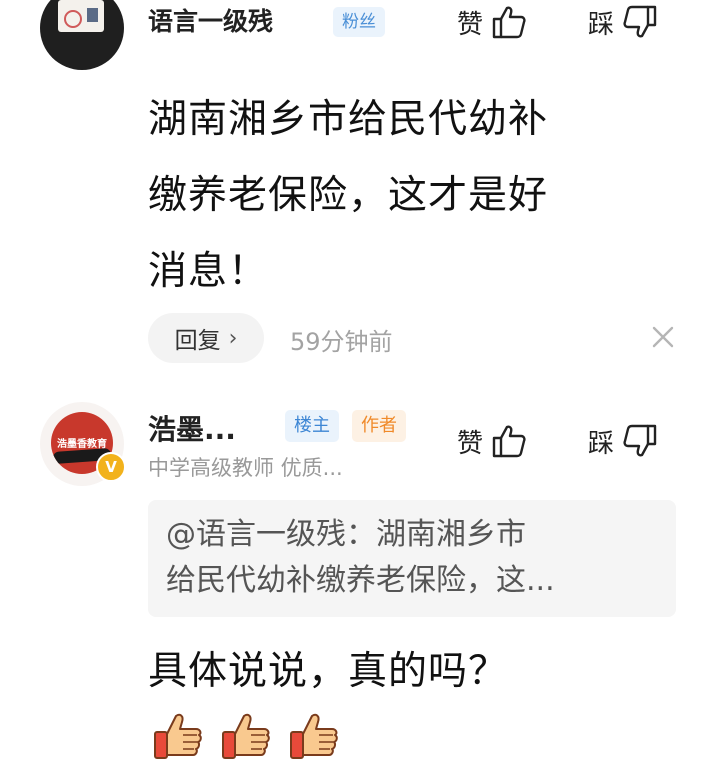 The height and width of the screenshot is (773, 702). What do you see at coordinates (663, 337) in the screenshot?
I see `close-icon` at bounding box center [663, 337].